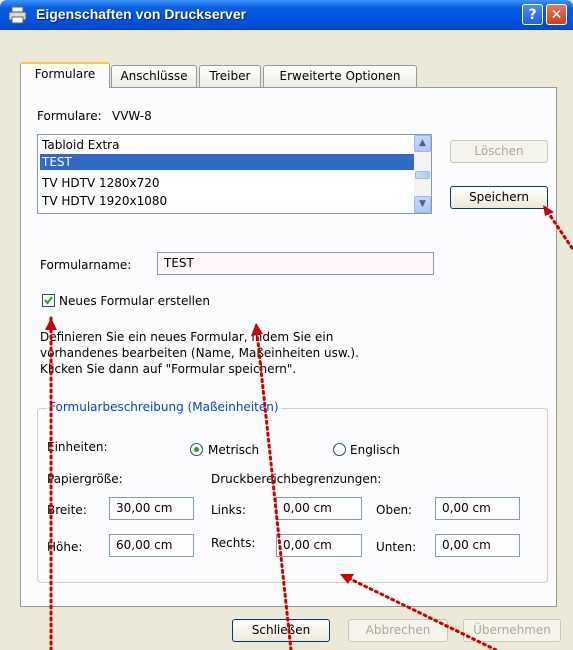  What do you see at coordinates (164, 407) in the screenshot?
I see `measurement-group-title: Formularbeschreibung (Maßeinheiten)` at bounding box center [164, 407].